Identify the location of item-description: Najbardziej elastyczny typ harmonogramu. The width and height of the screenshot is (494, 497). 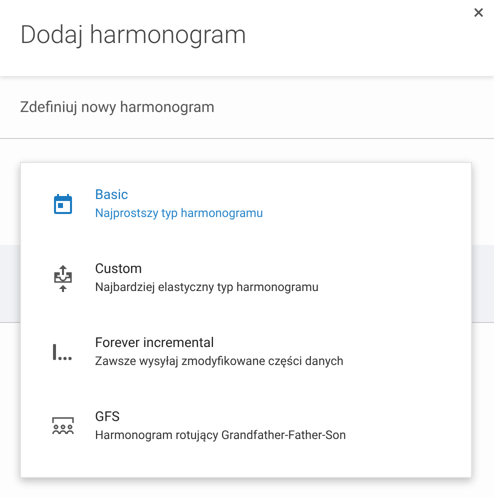
(207, 287).